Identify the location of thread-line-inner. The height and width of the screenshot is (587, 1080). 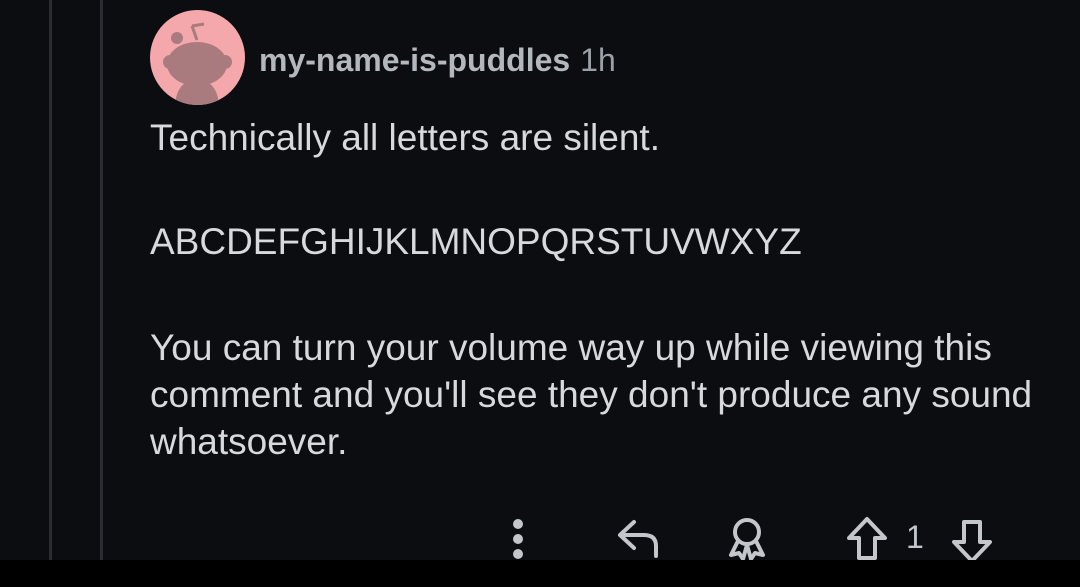
(101, 280).